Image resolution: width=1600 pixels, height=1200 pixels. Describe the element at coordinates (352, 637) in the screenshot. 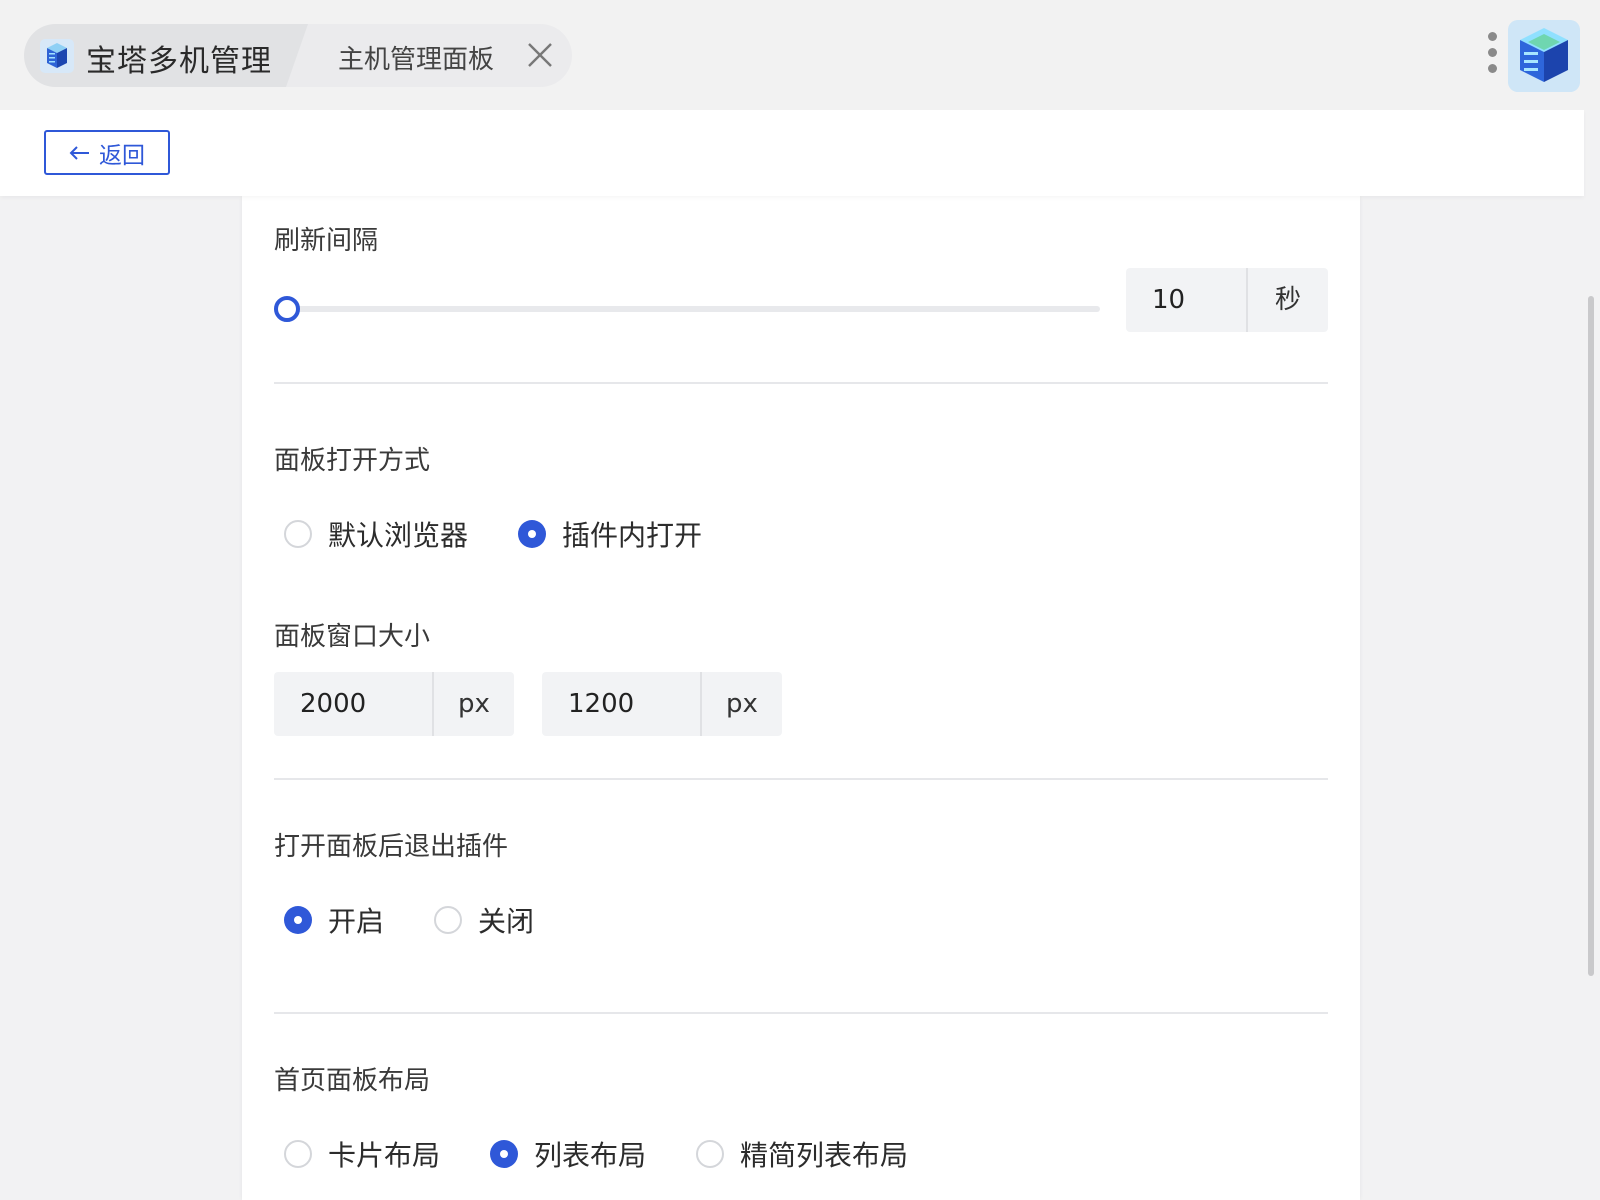

I see `window-size-label: 面板窗口大小` at that location.